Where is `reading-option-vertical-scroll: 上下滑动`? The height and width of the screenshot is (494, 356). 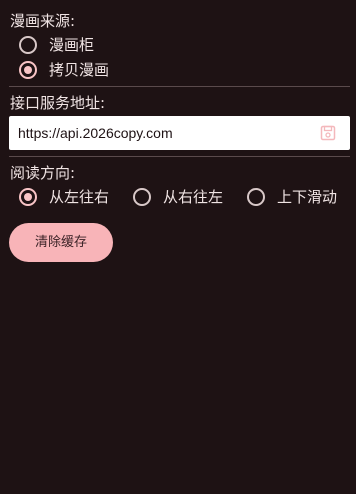 reading-option-vertical-scroll: 上下滑动 is located at coordinates (292, 197).